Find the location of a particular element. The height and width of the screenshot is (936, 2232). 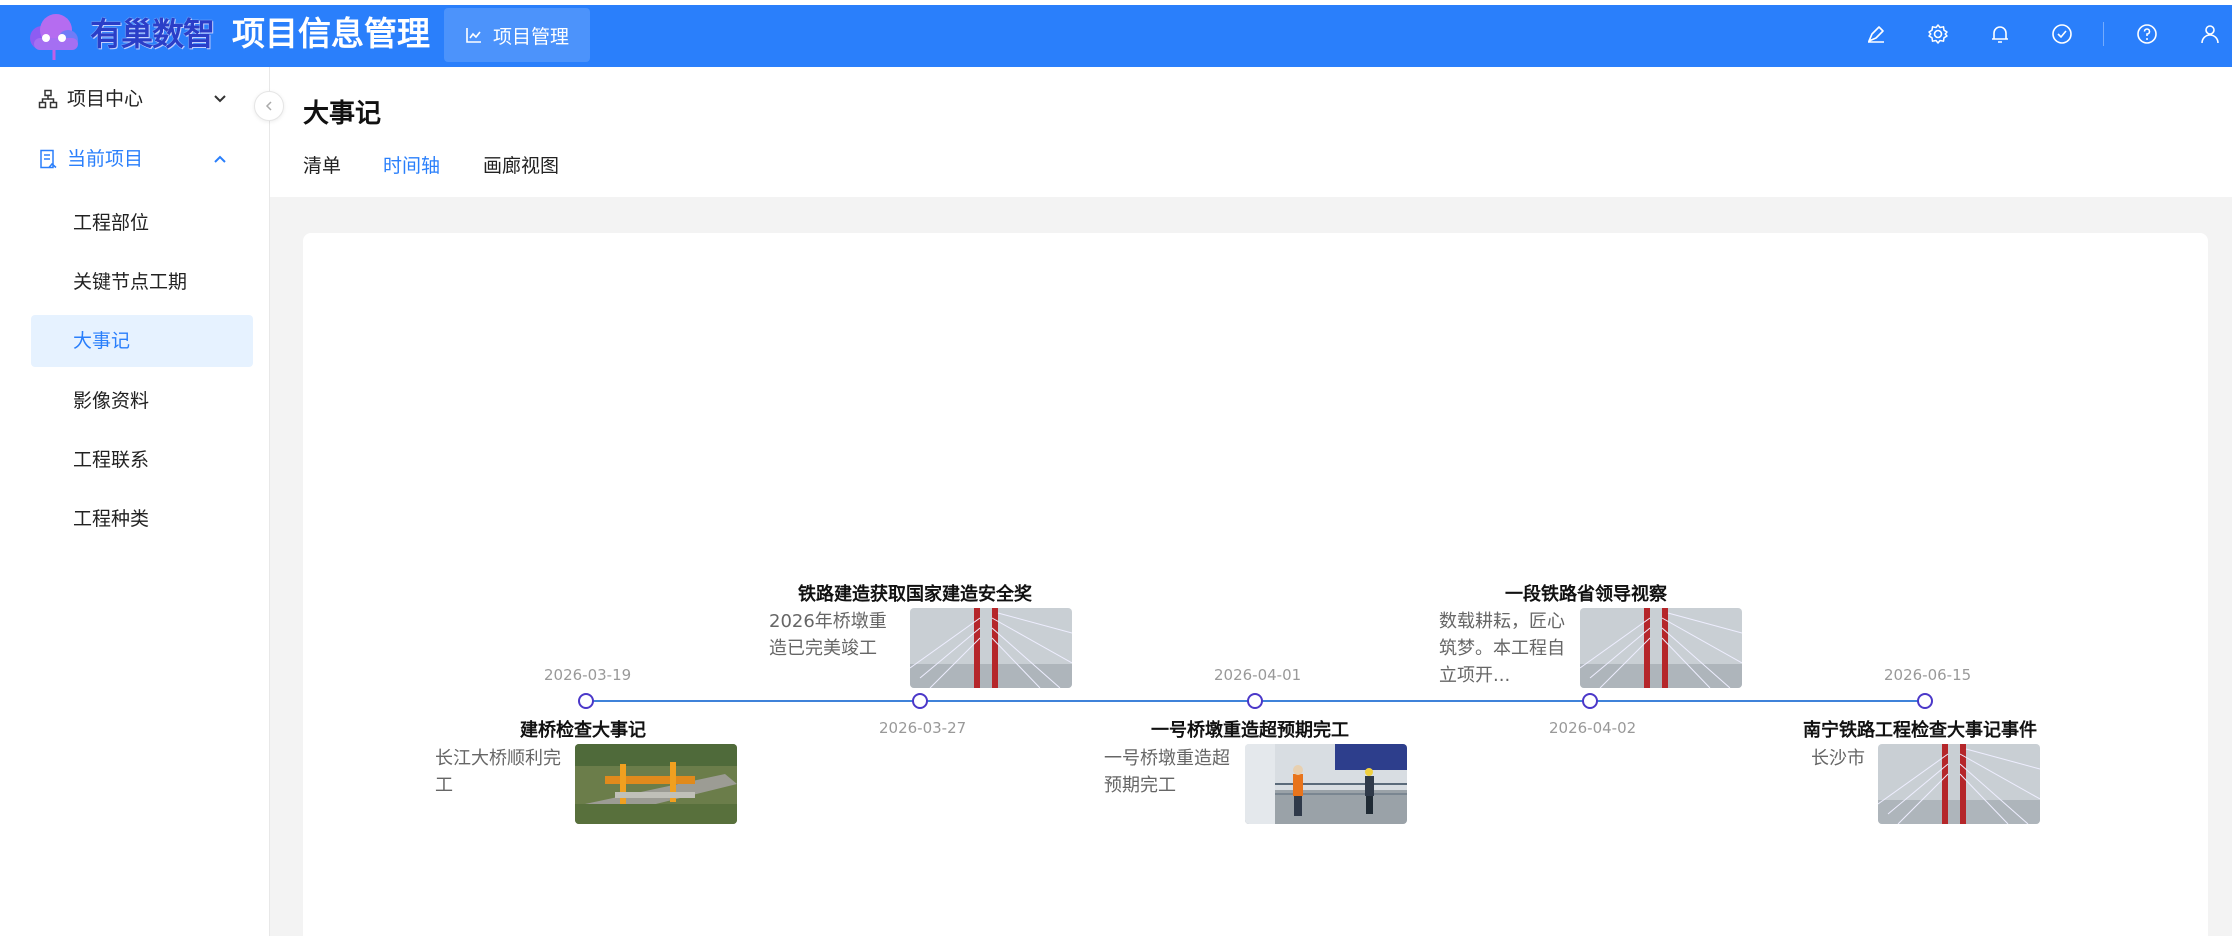

event-date: 2026-03-19 is located at coordinates (588, 675).